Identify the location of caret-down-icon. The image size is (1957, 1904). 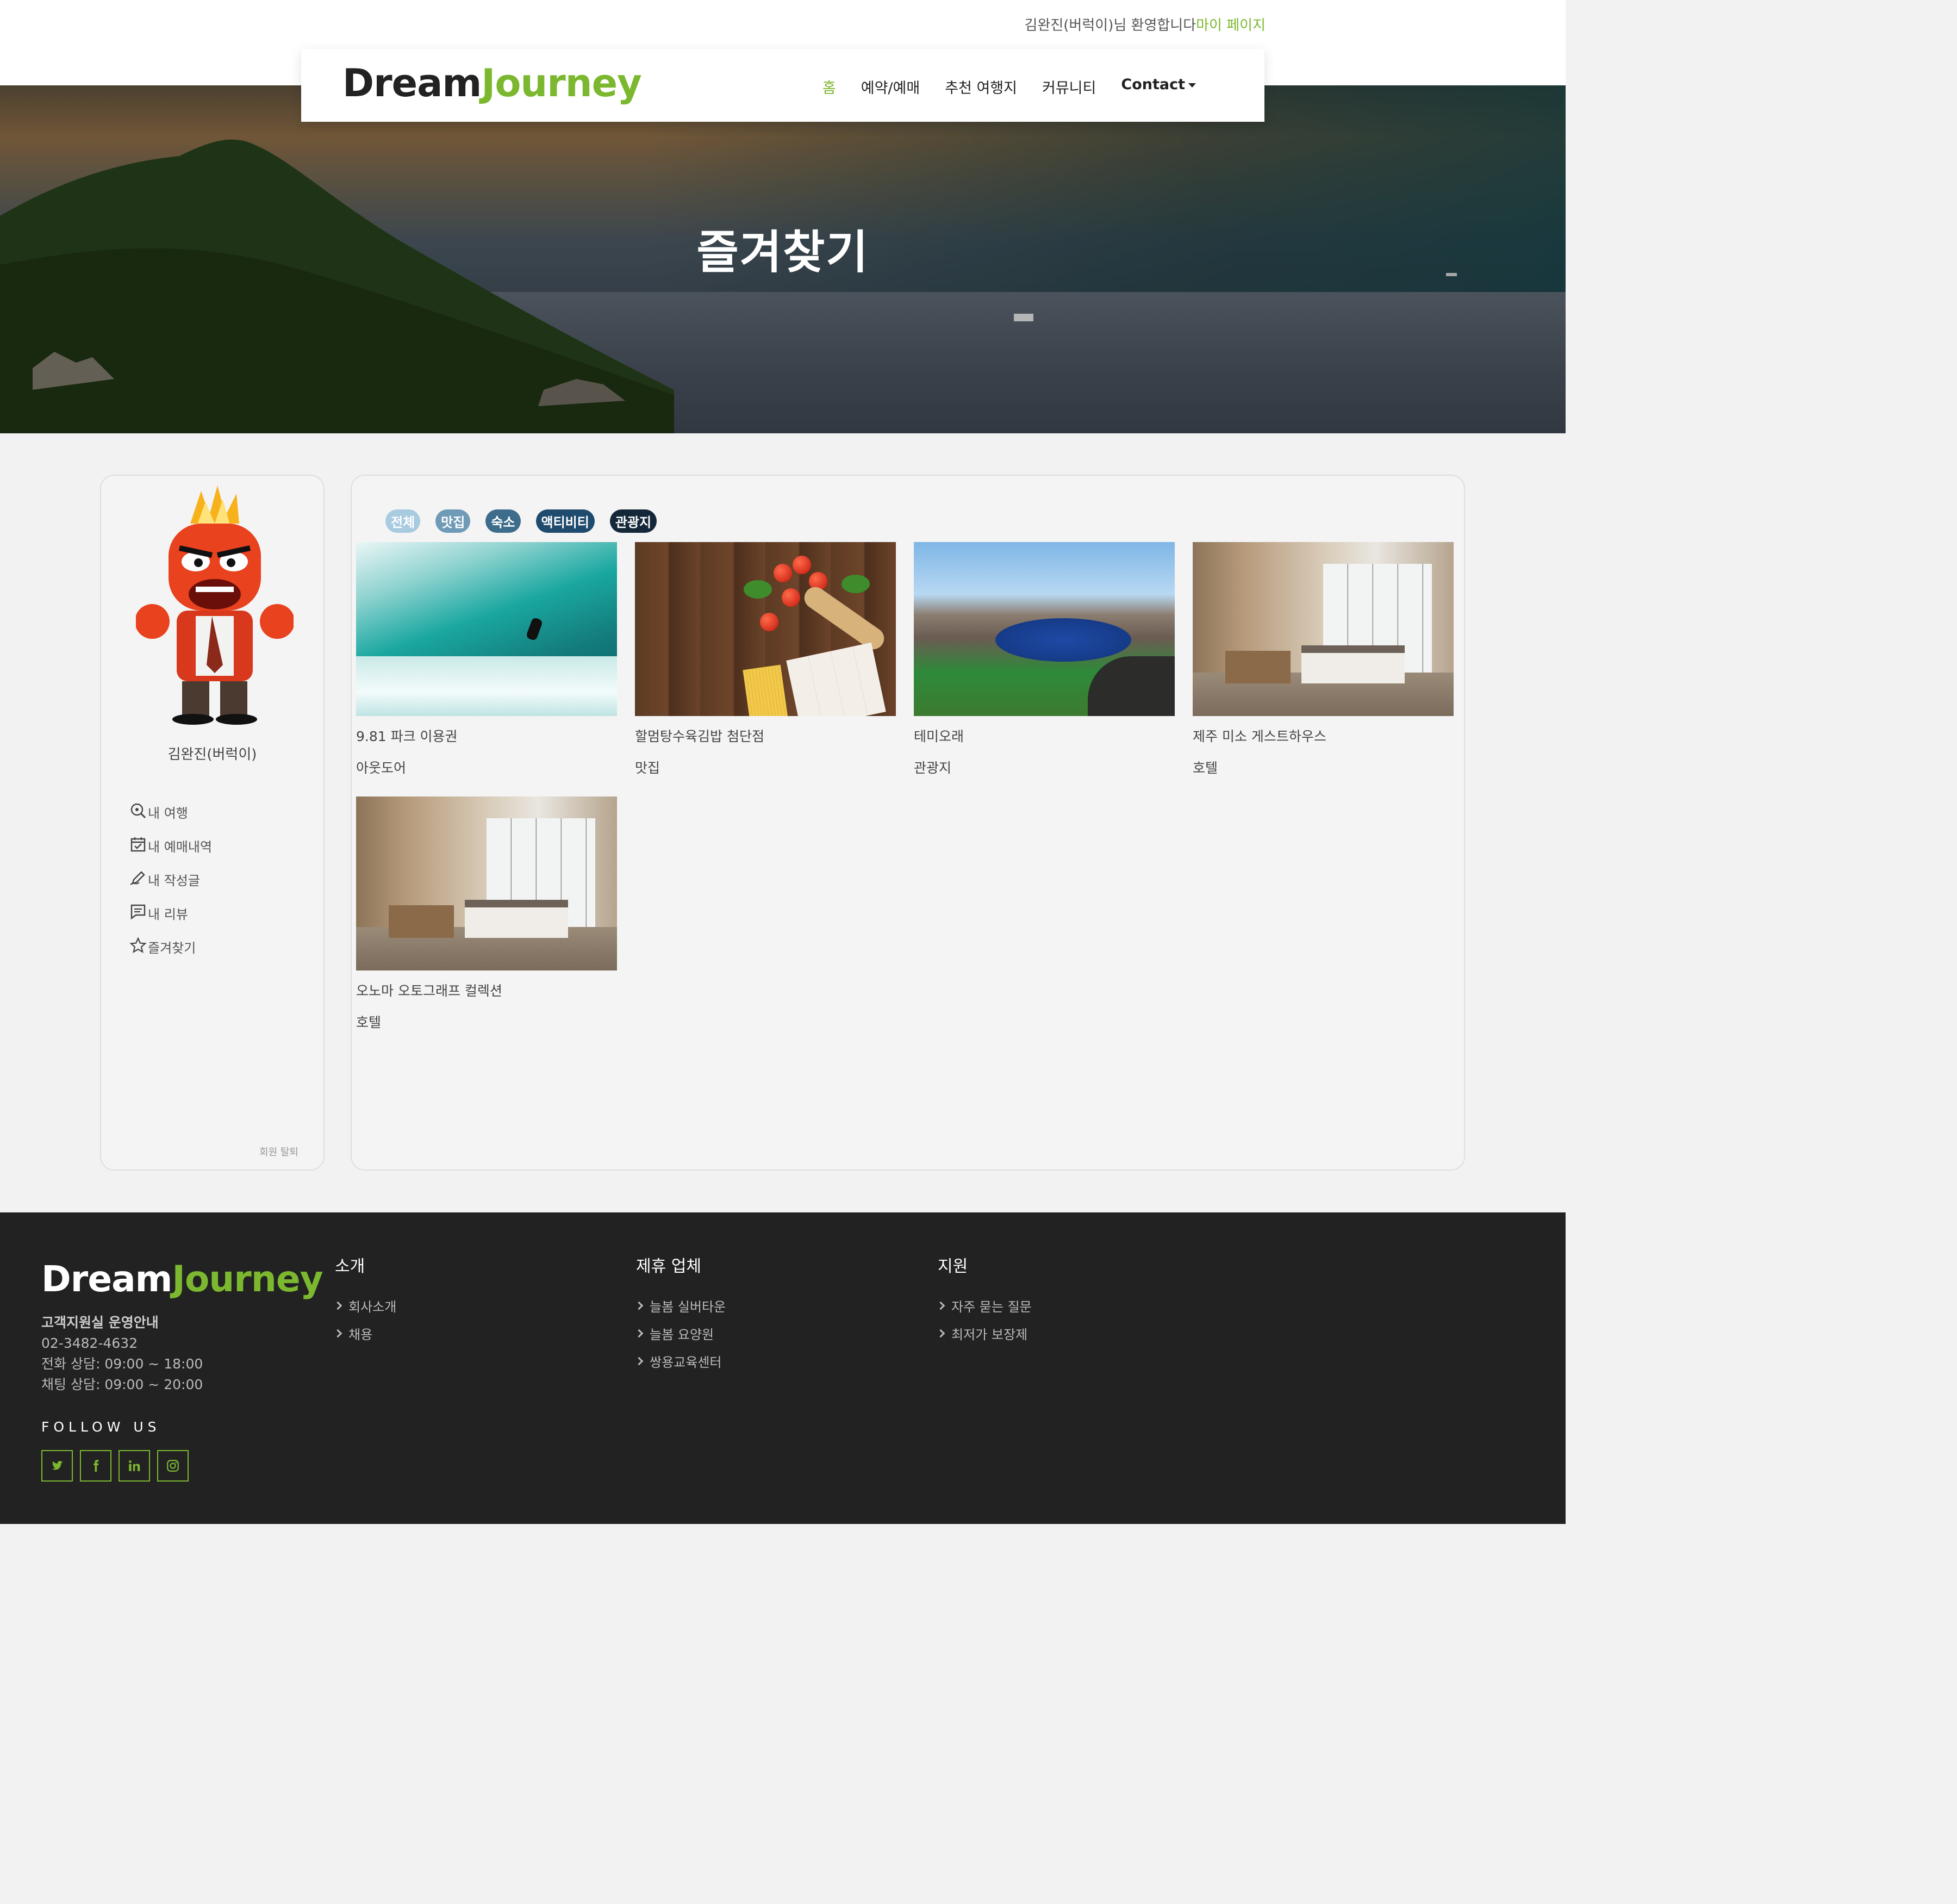
(1192, 85).